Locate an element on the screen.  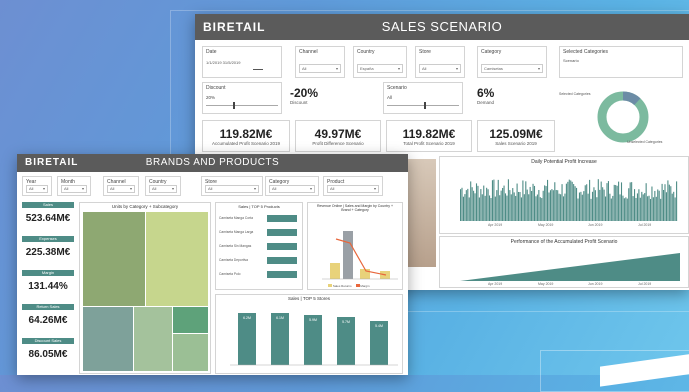
combo-legend: Sales Returns Margin is located at coordinates (349, 286).